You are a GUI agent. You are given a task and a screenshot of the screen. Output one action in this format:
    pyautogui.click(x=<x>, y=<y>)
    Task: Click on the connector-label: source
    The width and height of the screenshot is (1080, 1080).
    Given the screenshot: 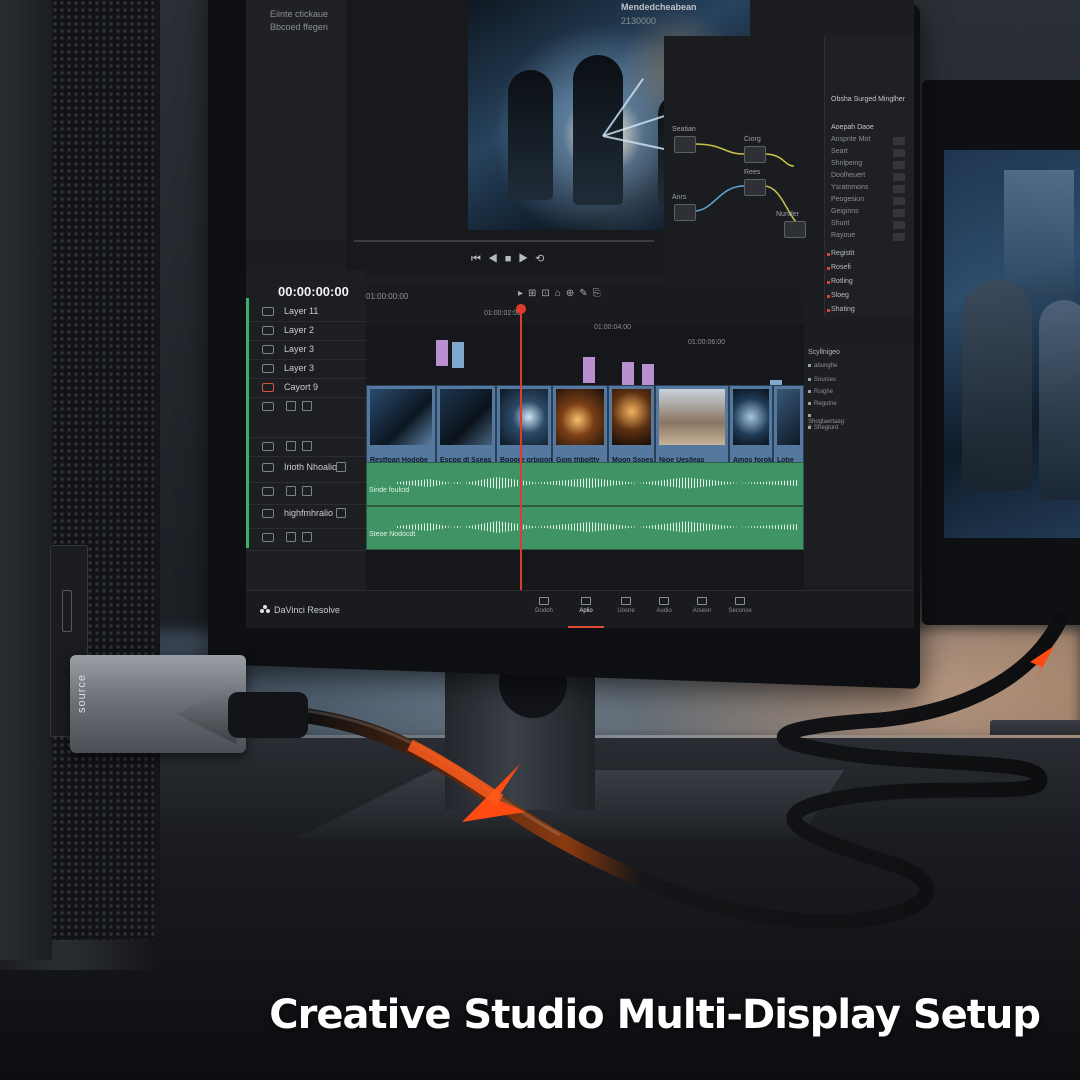 What is the action you would take?
    pyautogui.click(x=82, y=693)
    